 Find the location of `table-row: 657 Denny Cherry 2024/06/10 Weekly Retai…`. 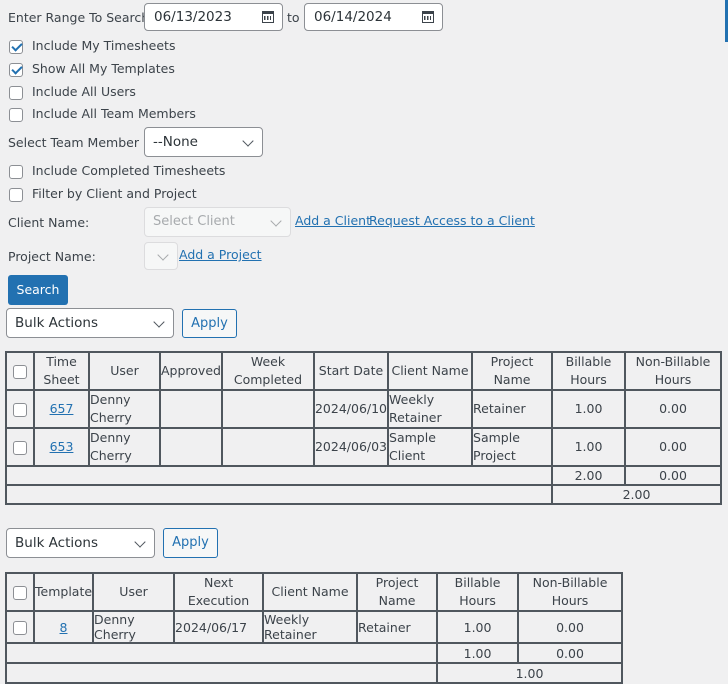

table-row: 657 Denny Cherry 2024/06/10 Weekly Retai… is located at coordinates (363, 409).